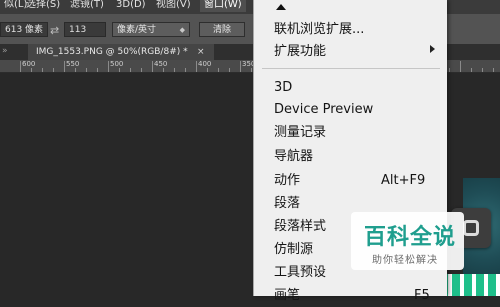 Image resolution: width=500 pixels, height=307 pixels. What do you see at coordinates (281, 7) in the screenshot?
I see `menu-scroll-up-icon` at bounding box center [281, 7].